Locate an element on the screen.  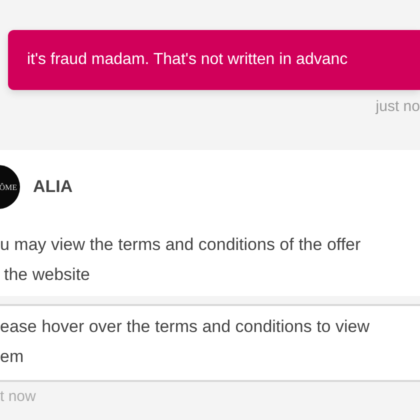
message-text: the website is located at coordinates (47, 275).